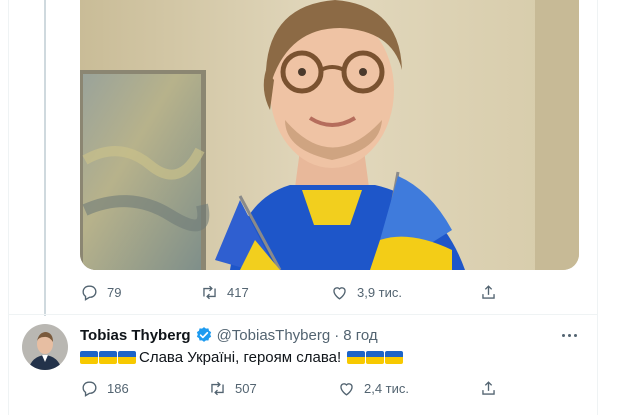  Describe the element at coordinates (360, 335) in the screenshot. I see `tweet-time: 8 год` at that location.